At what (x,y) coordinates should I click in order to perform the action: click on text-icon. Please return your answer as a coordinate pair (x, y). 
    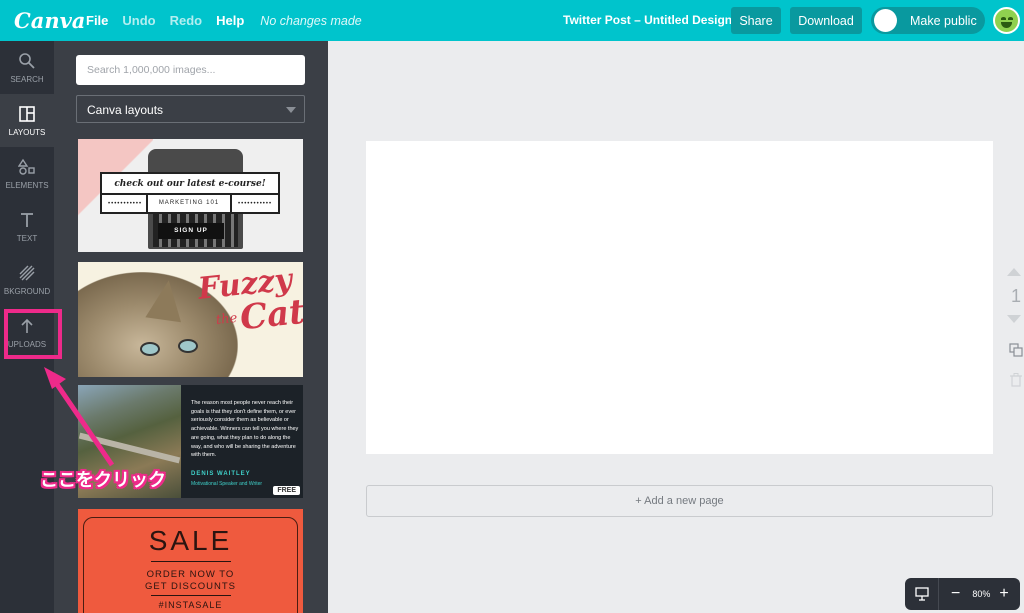
    Looking at the image, I should click on (27, 219).